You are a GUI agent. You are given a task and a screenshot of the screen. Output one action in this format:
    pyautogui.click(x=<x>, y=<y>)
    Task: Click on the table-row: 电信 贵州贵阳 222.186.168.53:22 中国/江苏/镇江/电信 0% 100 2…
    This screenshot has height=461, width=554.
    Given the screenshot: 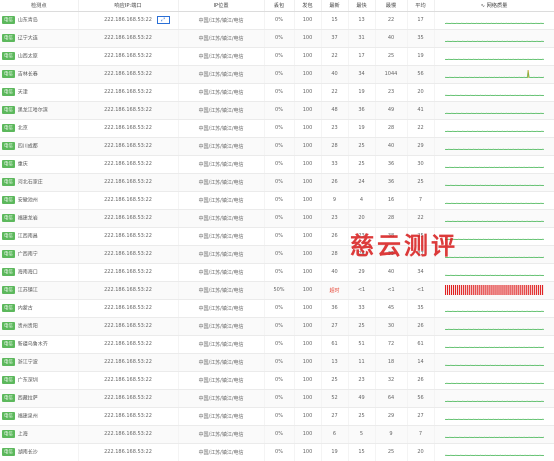 What is the action you would take?
    pyautogui.click(x=277, y=326)
    